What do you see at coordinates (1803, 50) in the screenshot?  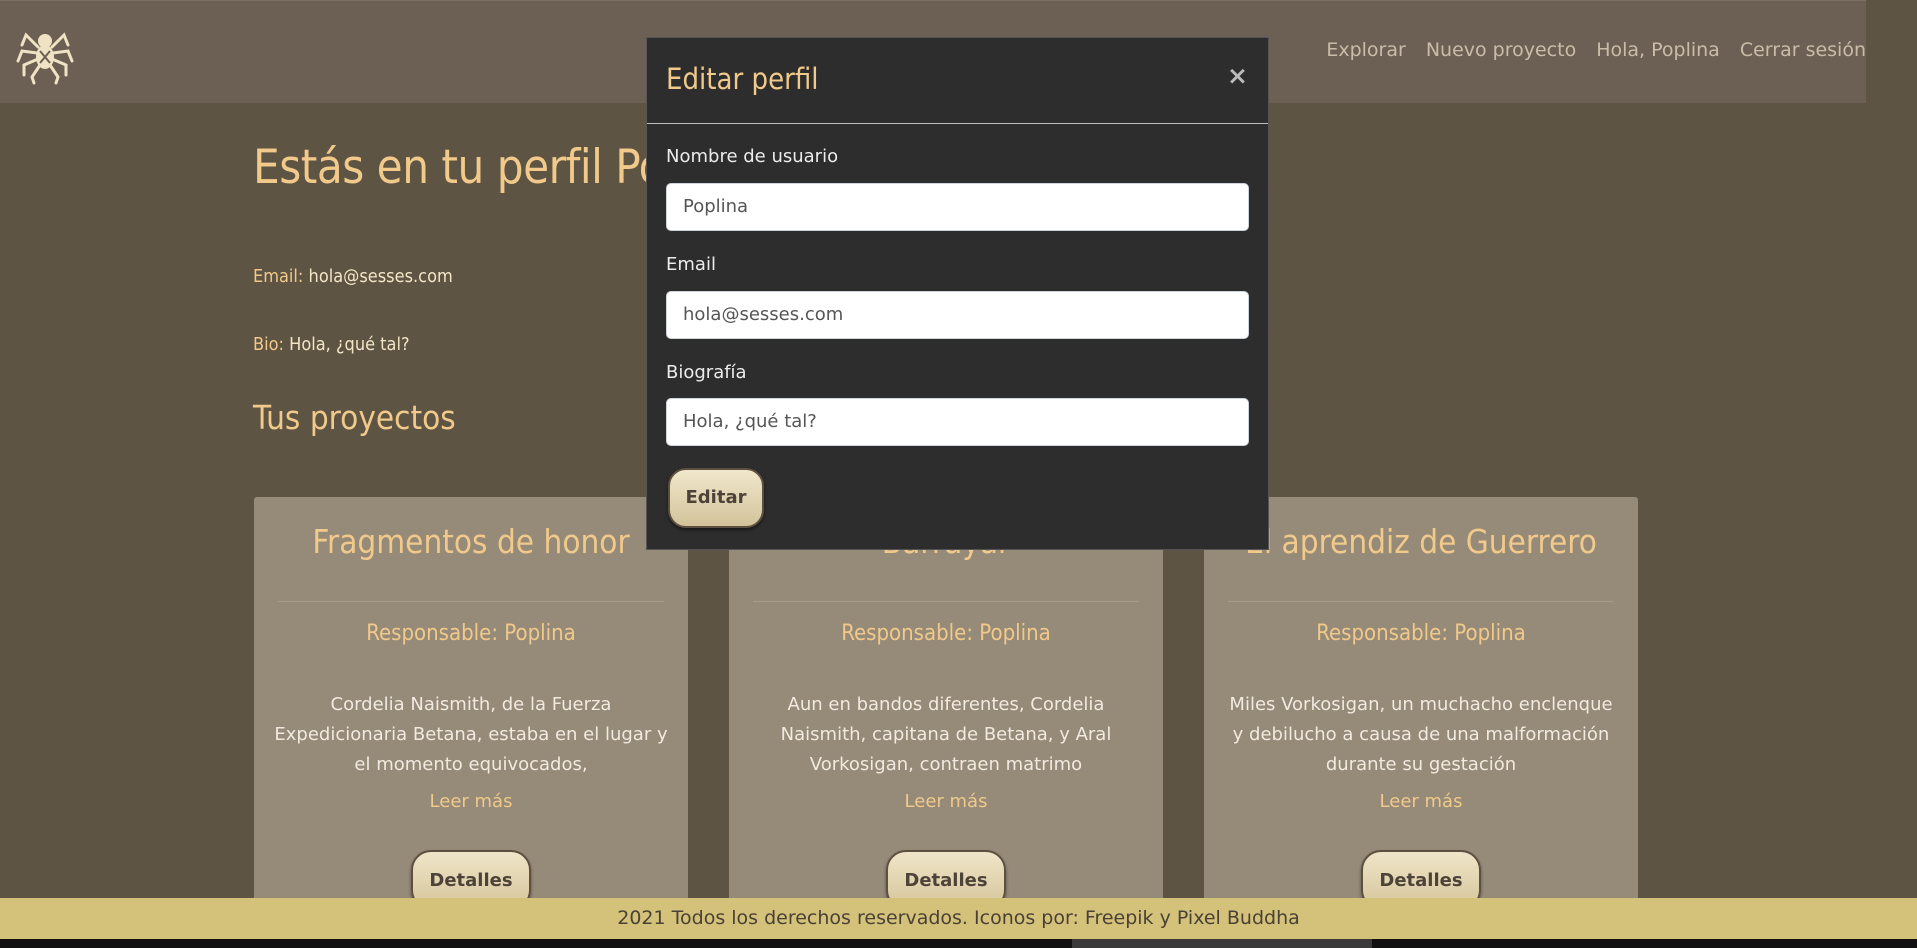 I see `nav-link-cerrar-sesion: Cerrar sesión` at bounding box center [1803, 50].